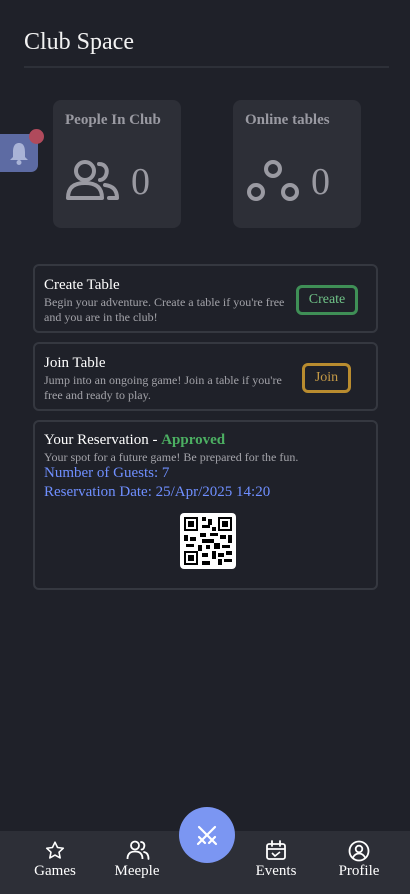 The image size is (410, 894). I want to click on people-count: 0, so click(140, 182).